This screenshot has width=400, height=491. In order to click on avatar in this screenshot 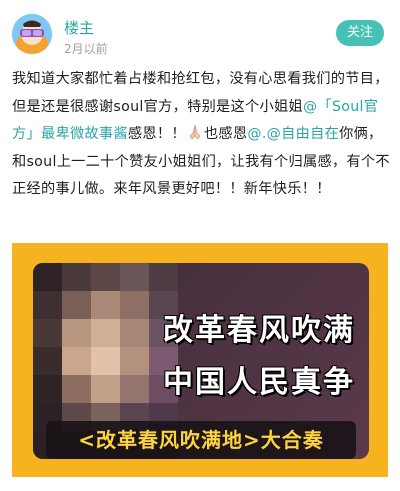, I will do `click(32, 34)`.